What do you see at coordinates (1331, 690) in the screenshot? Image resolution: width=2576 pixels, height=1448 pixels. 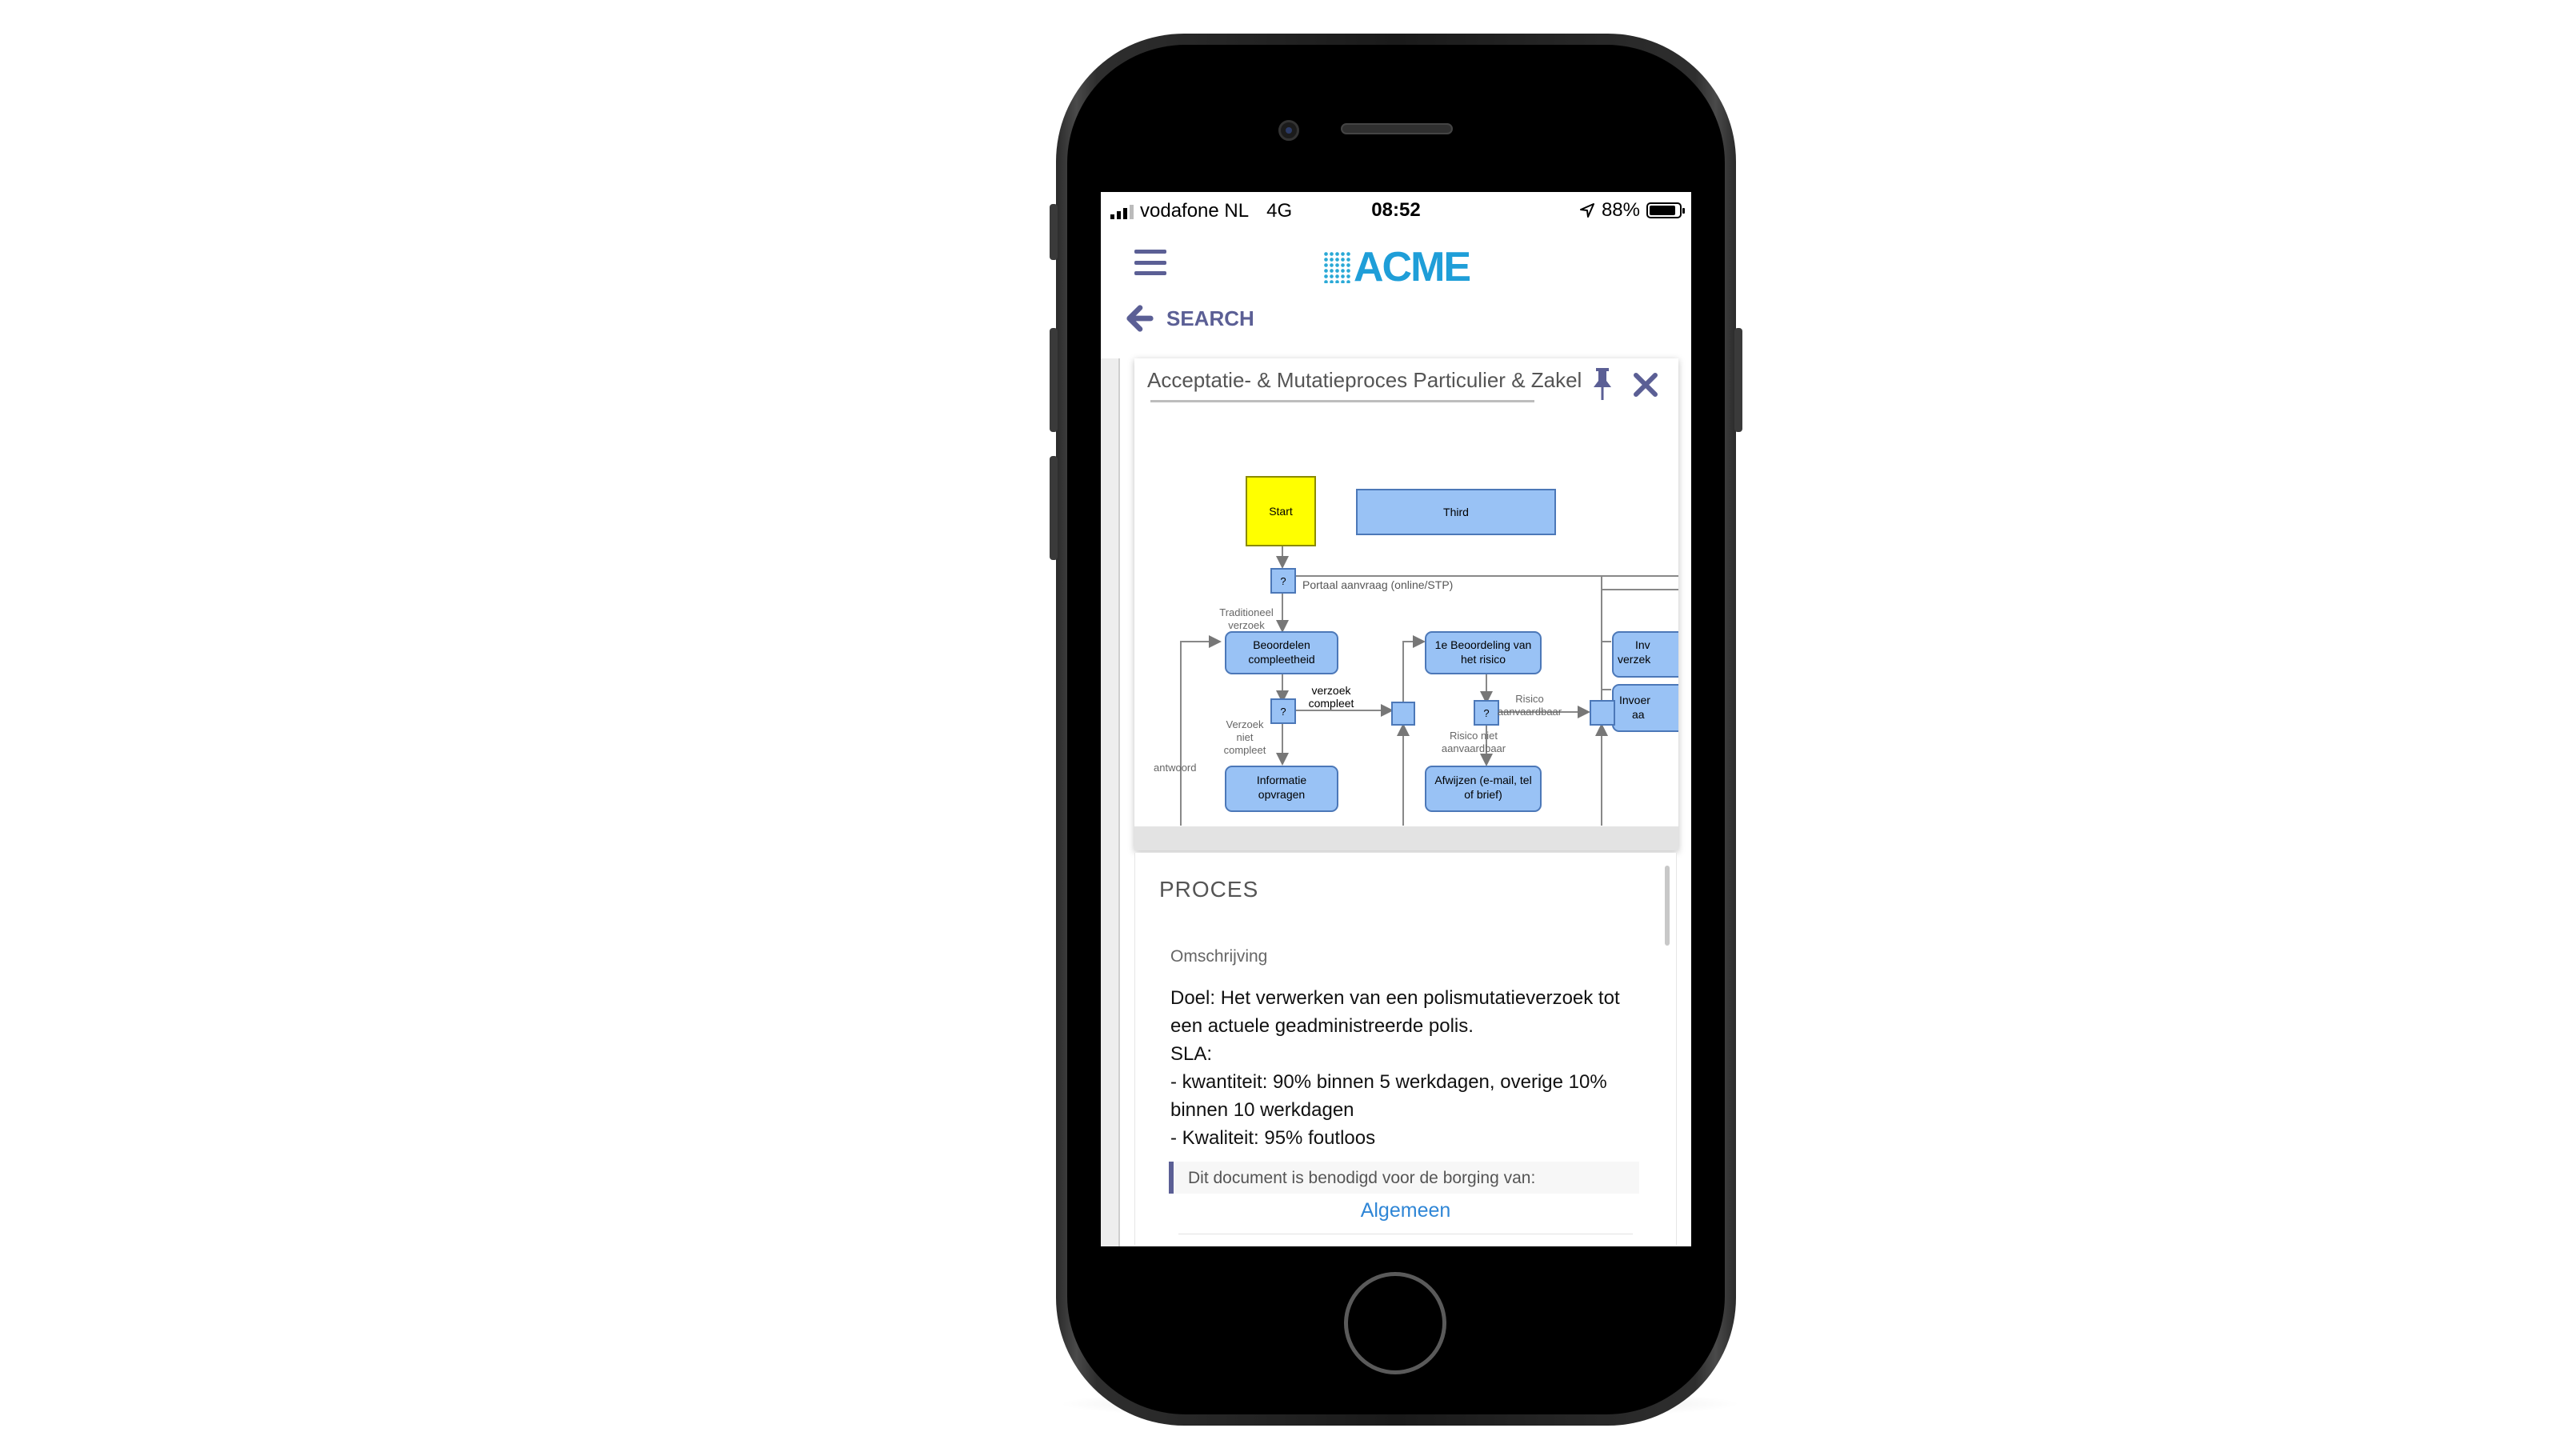 I see `verzoek-compleet-label-1: verzoek` at bounding box center [1331, 690].